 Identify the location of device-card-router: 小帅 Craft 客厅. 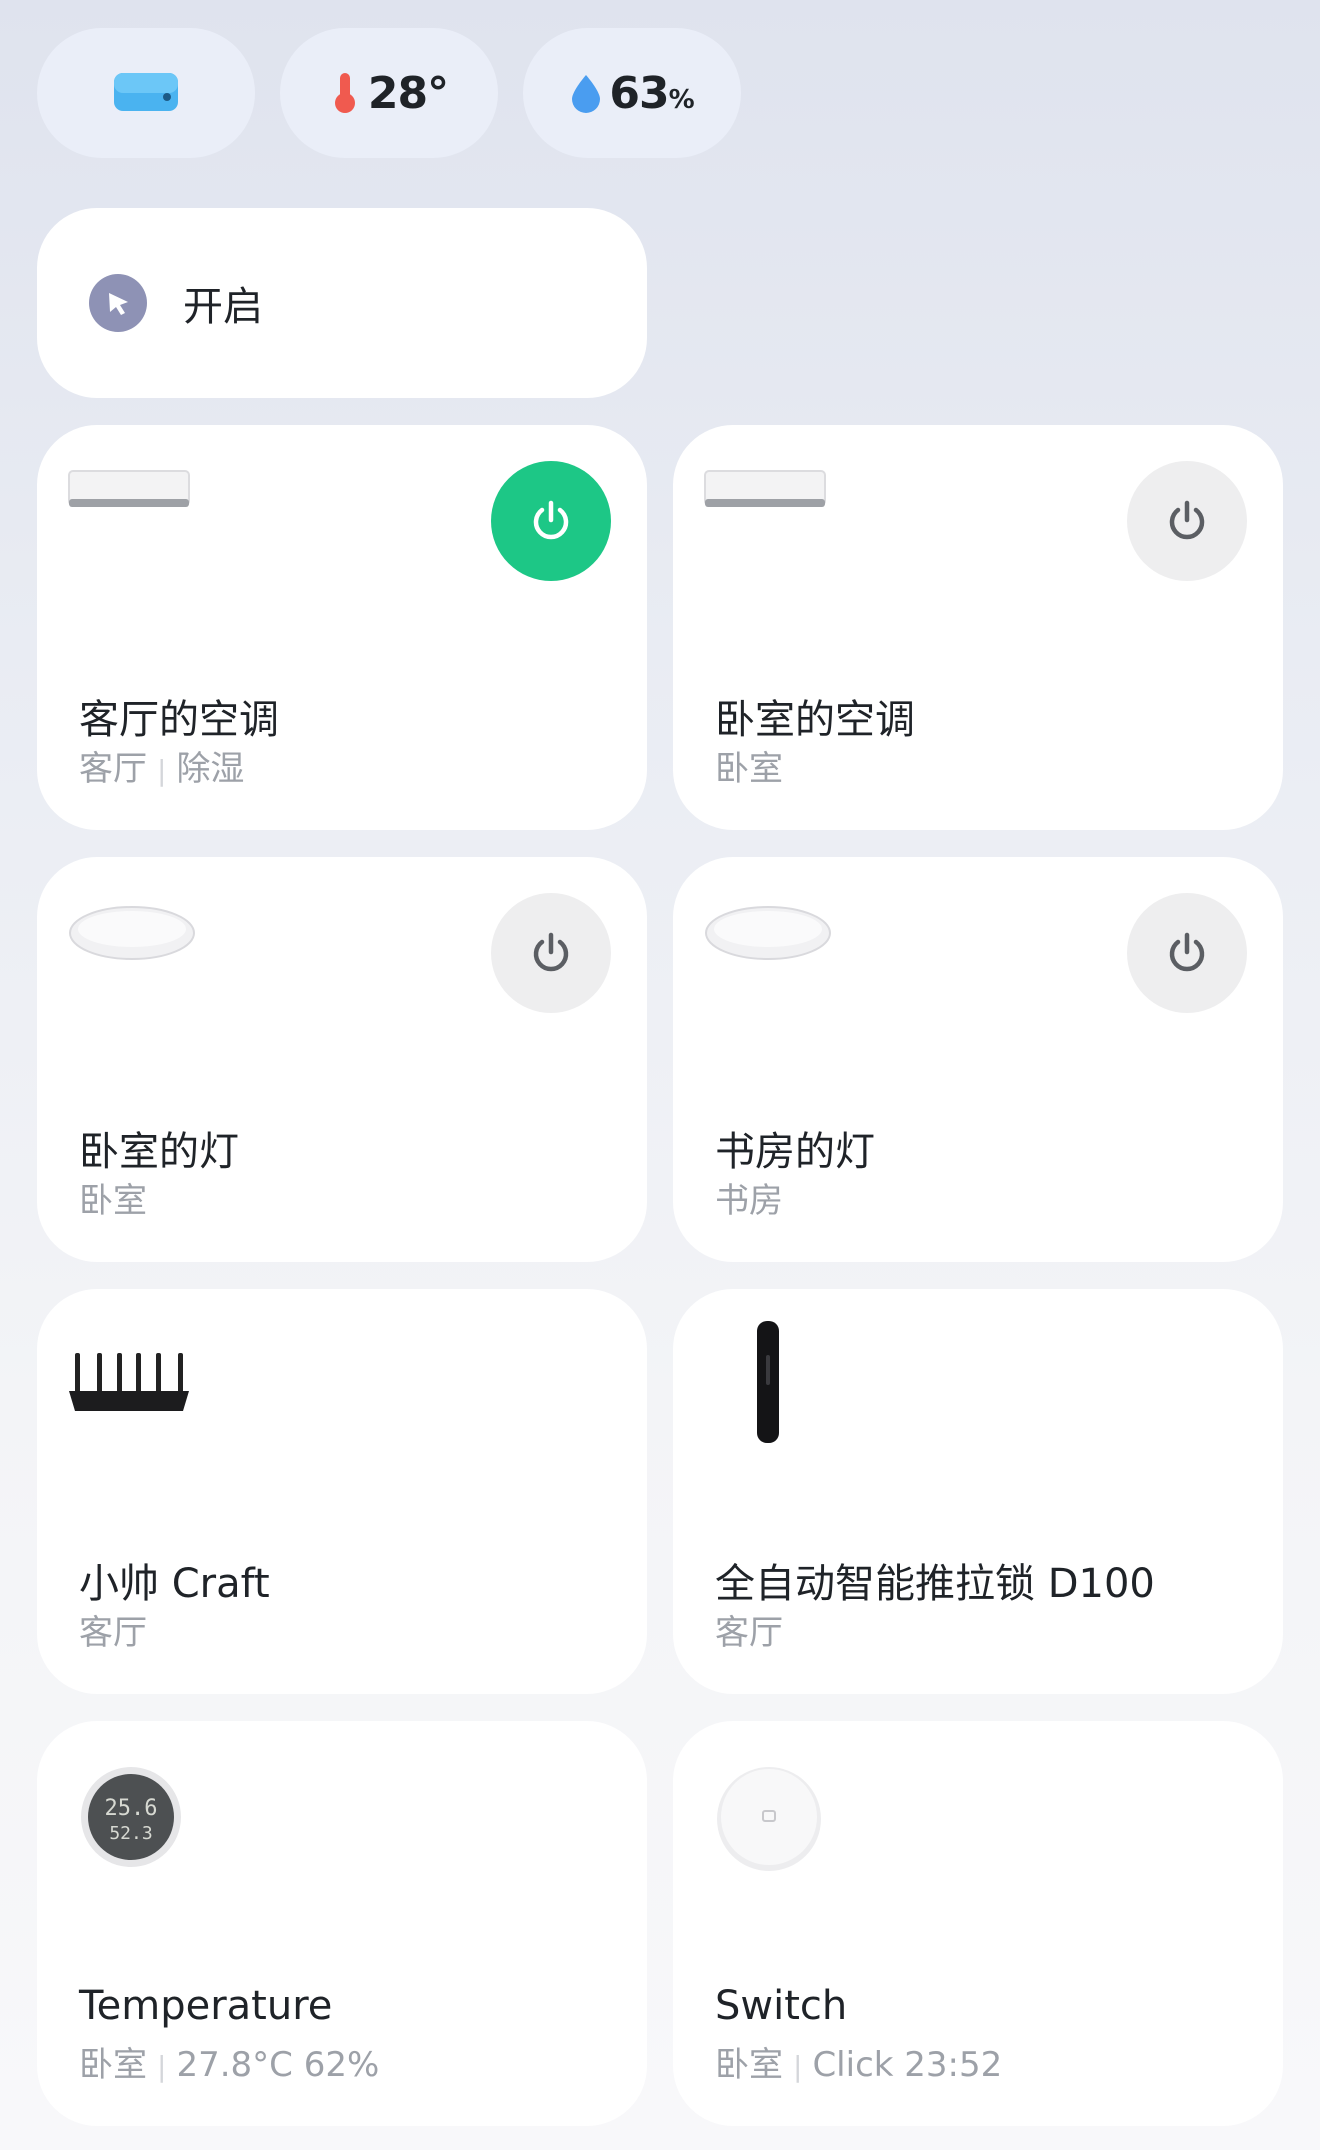
(342, 1491).